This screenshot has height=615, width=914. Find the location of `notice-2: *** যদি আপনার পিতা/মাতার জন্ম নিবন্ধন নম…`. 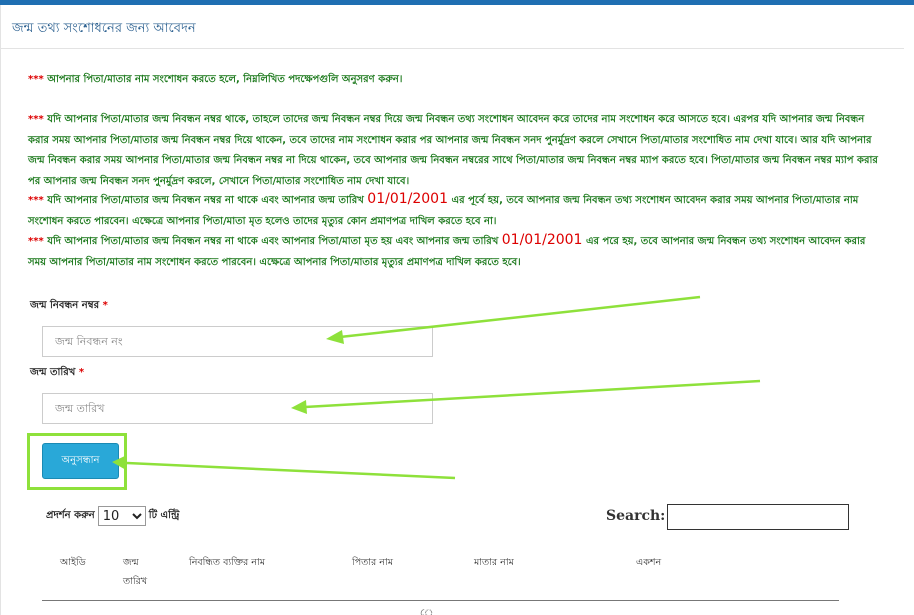

notice-2: *** যদি আপনার পিতা/মাতার জন্ম নিবন্ধন নম… is located at coordinates (453, 151).